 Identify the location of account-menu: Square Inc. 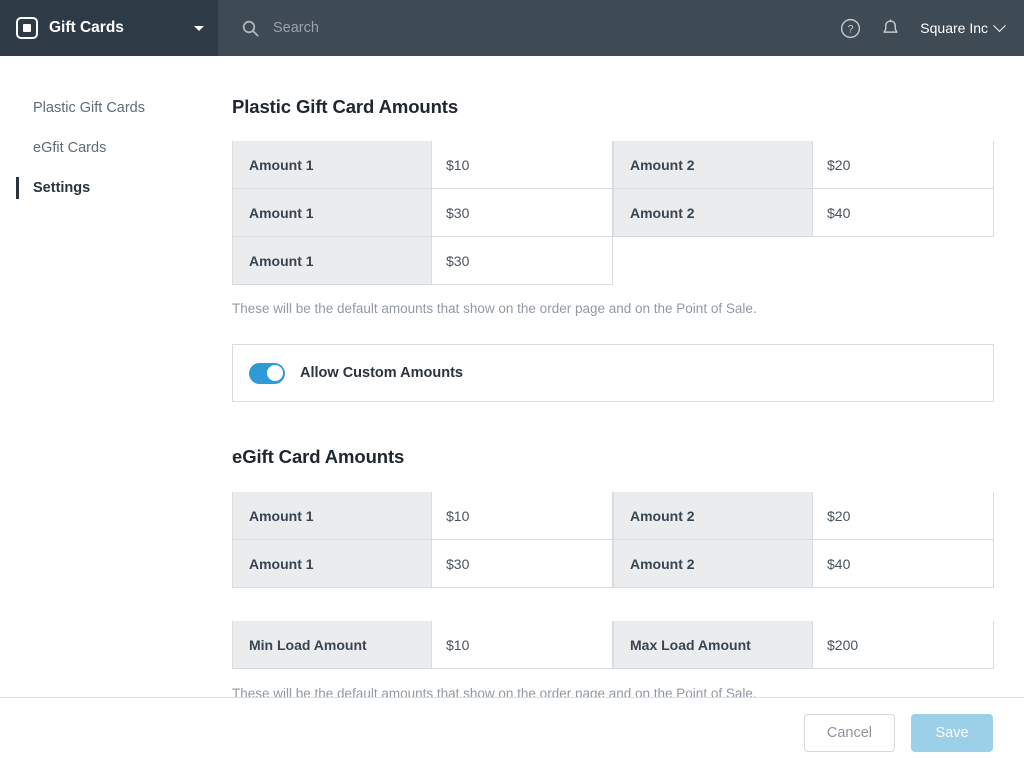
(959, 27).